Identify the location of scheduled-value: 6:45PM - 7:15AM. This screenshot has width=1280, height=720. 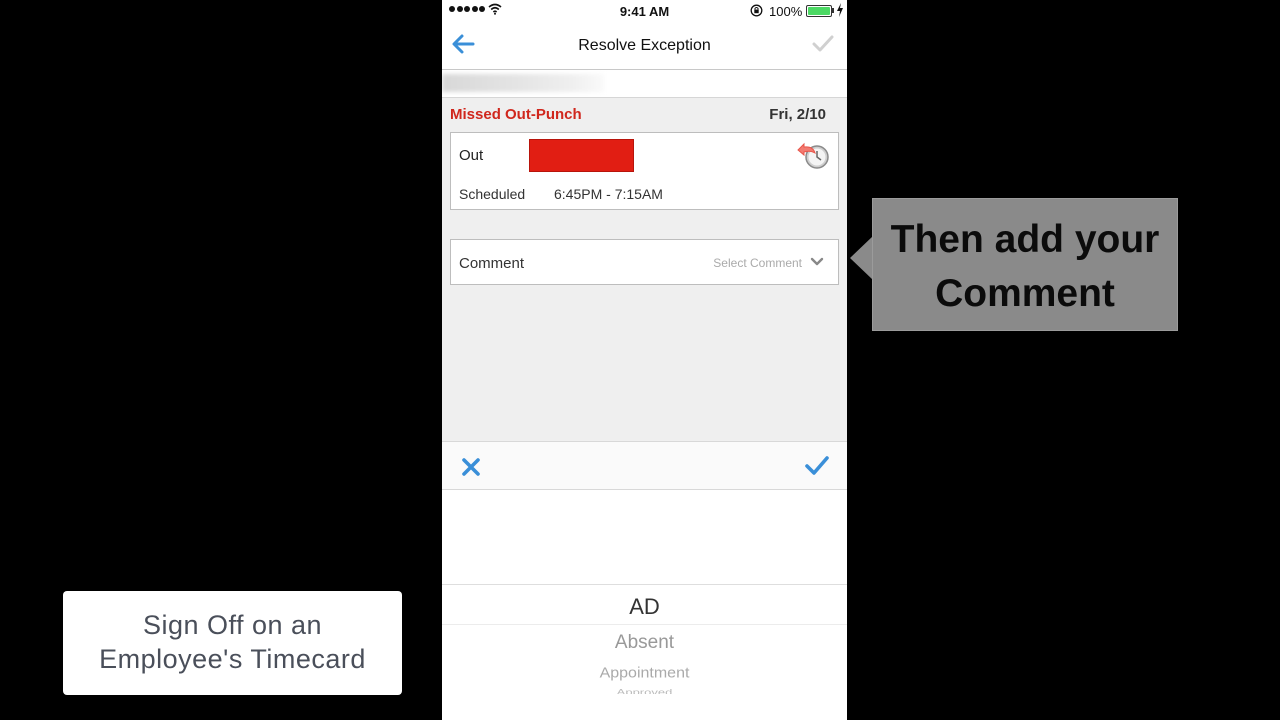
(608, 194).